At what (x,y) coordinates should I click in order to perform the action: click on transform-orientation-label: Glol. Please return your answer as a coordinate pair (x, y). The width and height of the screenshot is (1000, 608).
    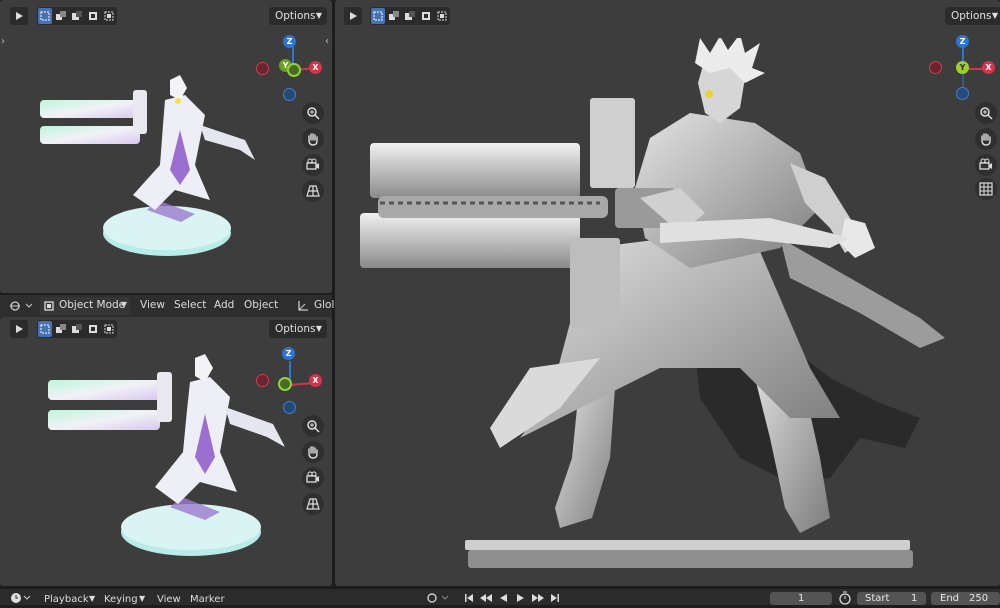
    Looking at the image, I should click on (324, 305).